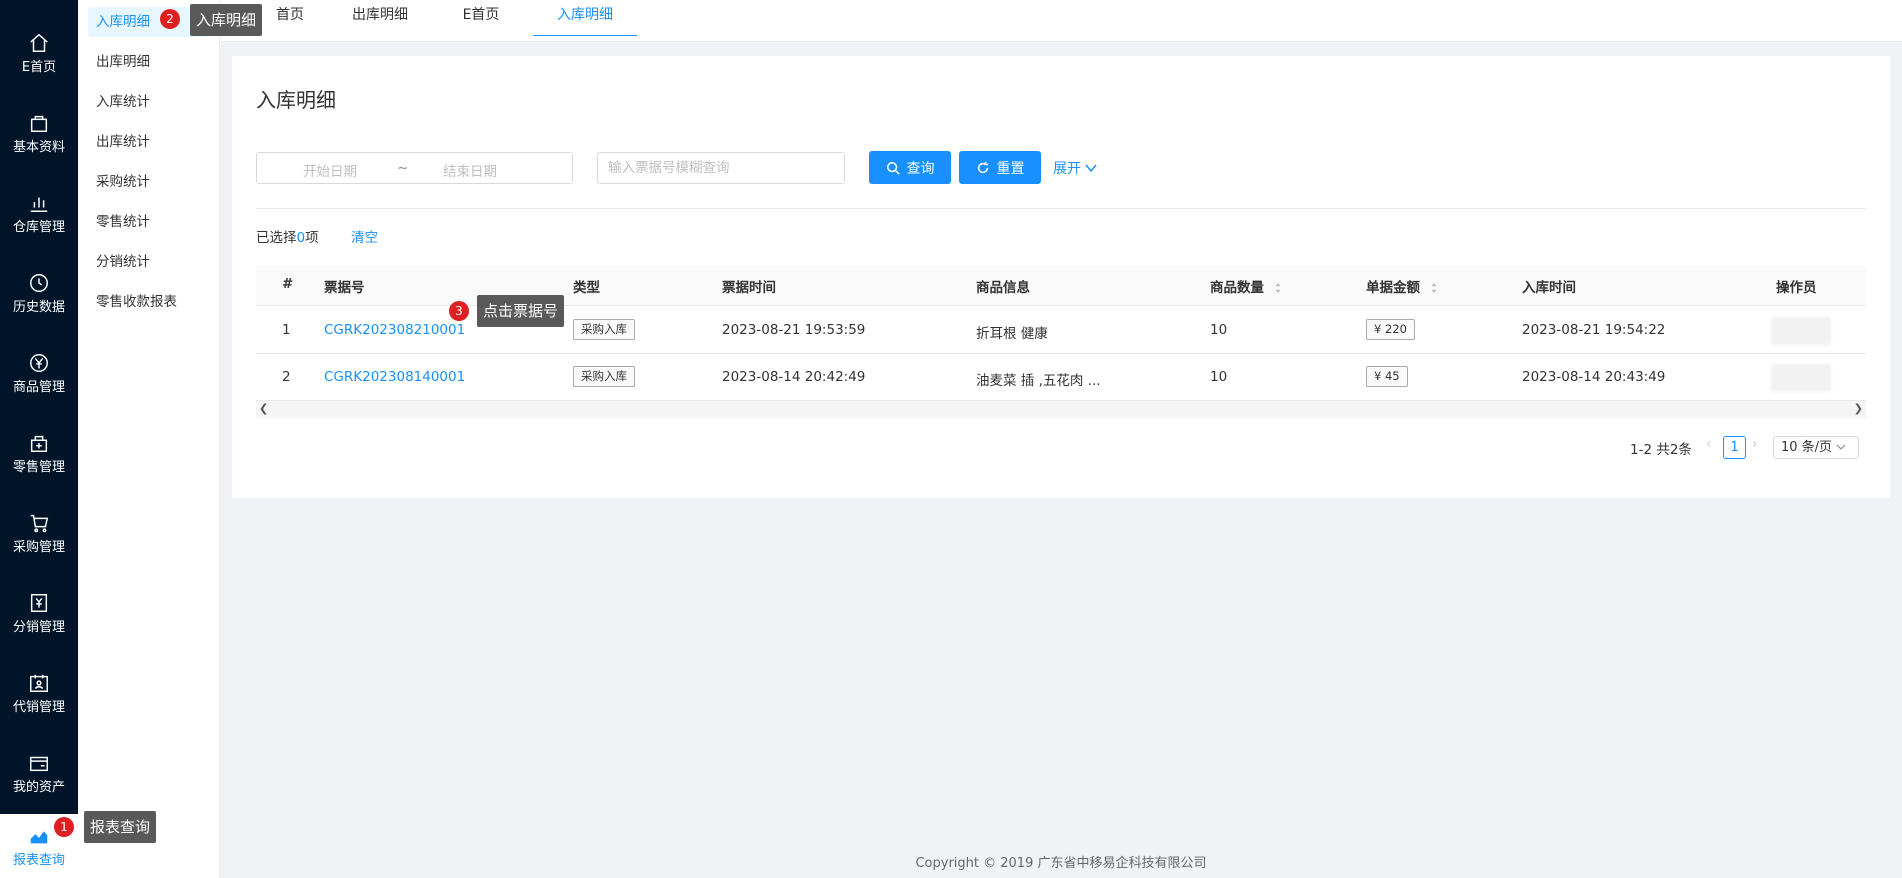 The image size is (1902, 878). What do you see at coordinates (39, 42) in the screenshot?
I see `home-icon` at bounding box center [39, 42].